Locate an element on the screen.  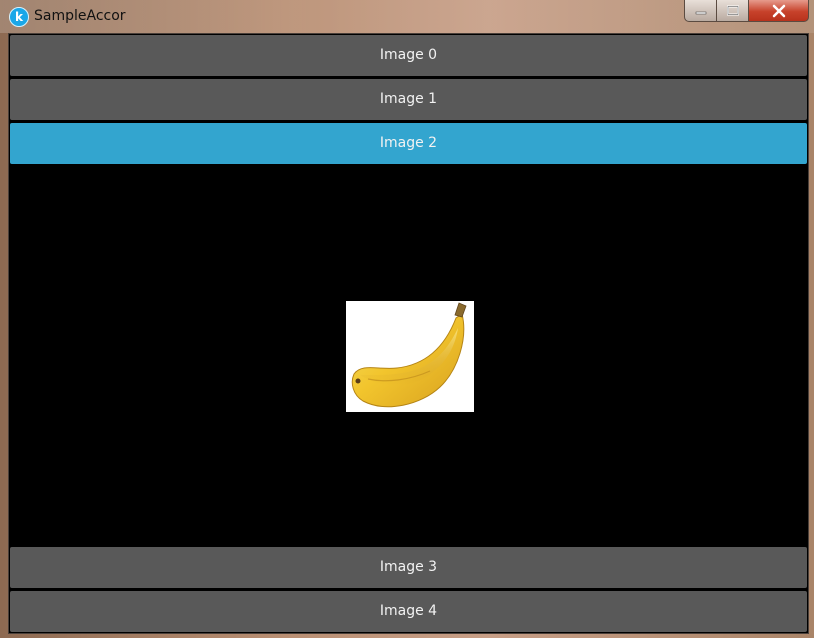
accordion-item-image-3: Image 3 is located at coordinates (408, 567).